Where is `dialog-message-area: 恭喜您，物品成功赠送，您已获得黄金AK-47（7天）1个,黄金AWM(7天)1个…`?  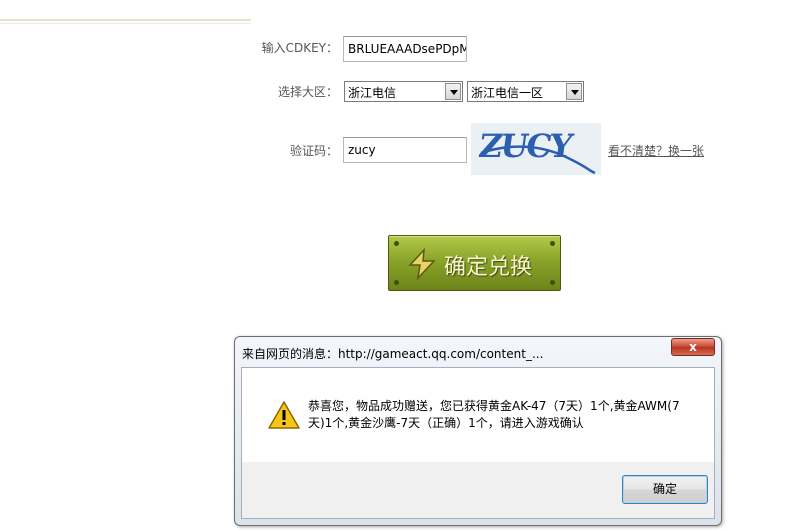
dialog-message-area: 恭喜您，物品成功赠送，您已获得黄金AK-47（7天）1个,黄金AWM(7天)1个… is located at coordinates (478, 415).